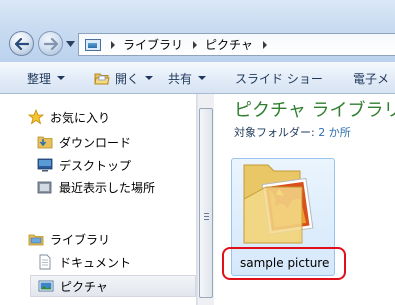  Describe the element at coordinates (45, 262) in the screenshot. I see `document-icon` at that location.